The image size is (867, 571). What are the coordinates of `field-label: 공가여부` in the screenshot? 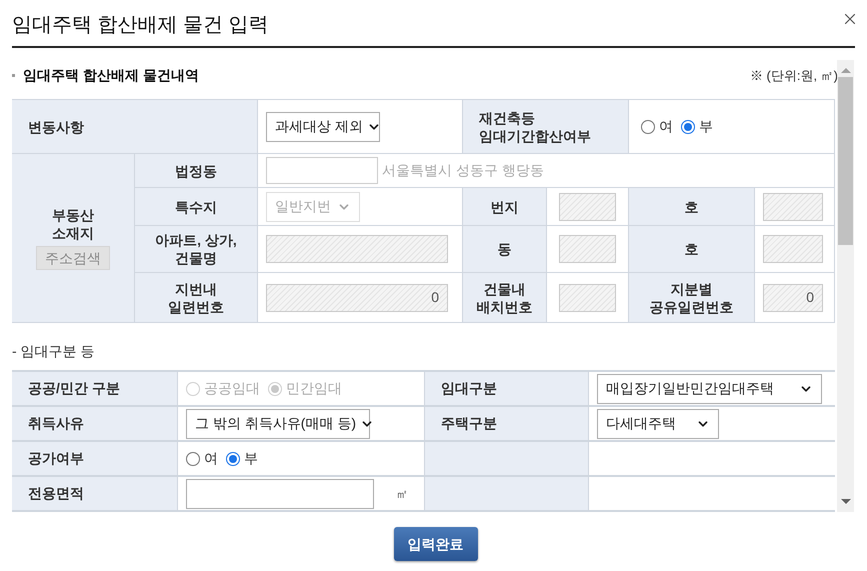 It's located at (95, 459).